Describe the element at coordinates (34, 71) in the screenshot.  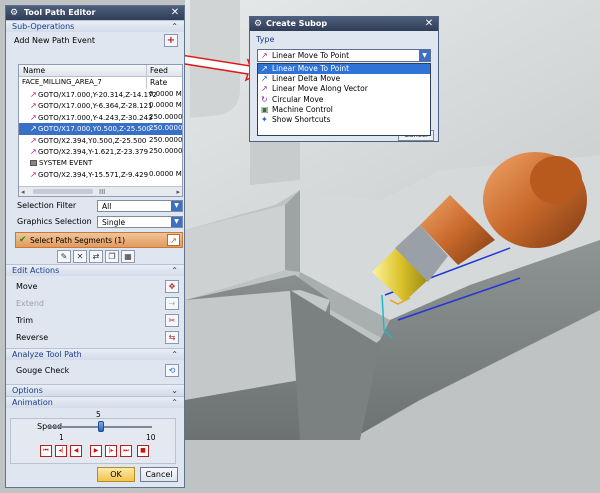
I see `column-header-name: Name` at that location.